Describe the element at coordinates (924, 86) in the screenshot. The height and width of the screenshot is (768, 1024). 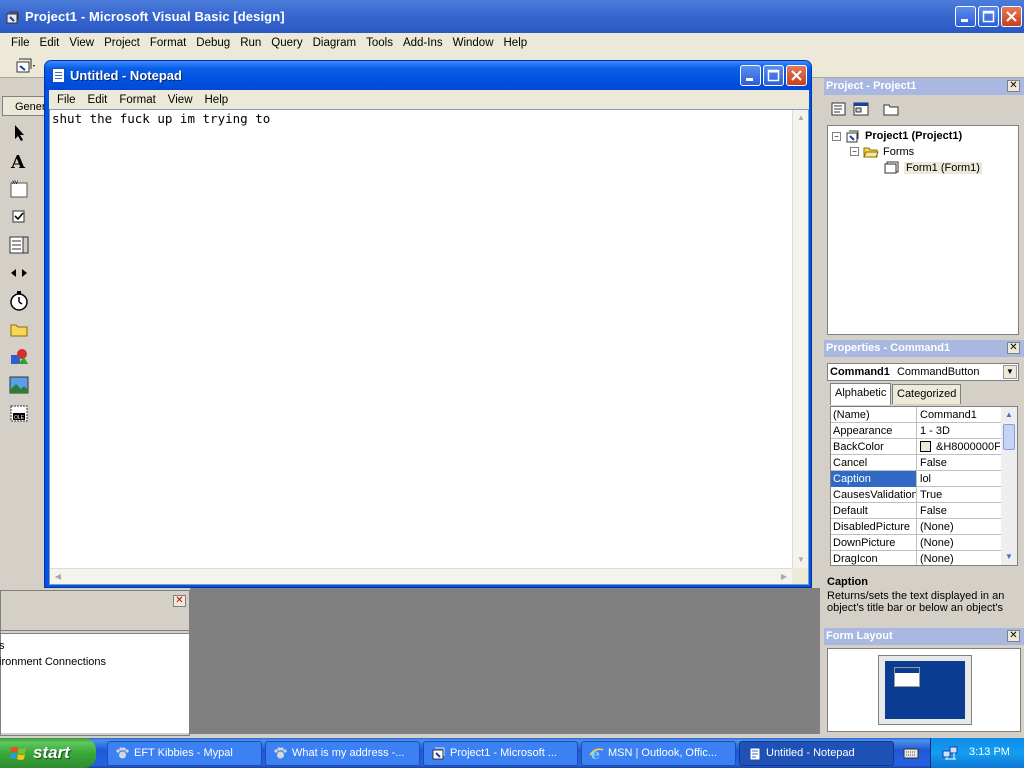
I see `project-explorer-title-bar: Project - Project1 ✕` at that location.